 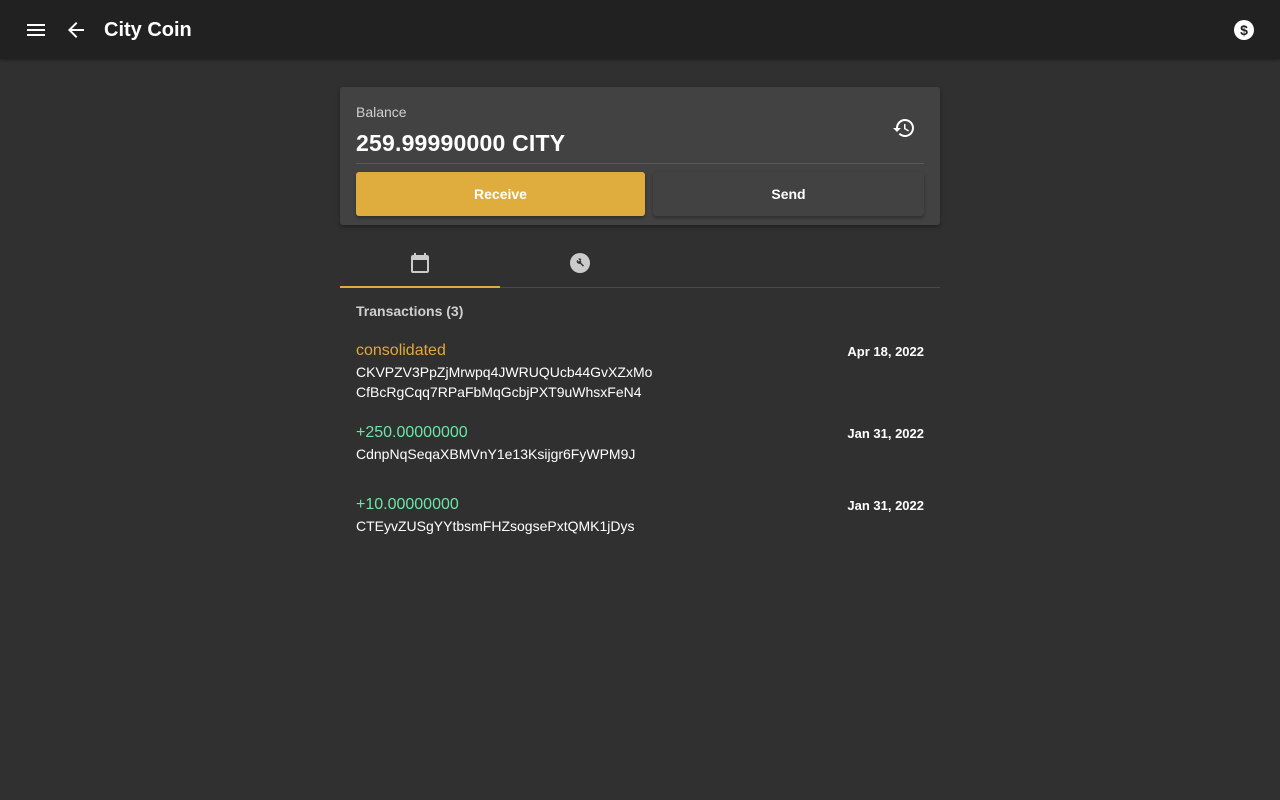 I want to click on transaction-address: CTEyvZUSgYYtbsmFHZsogsePxtQMK1jDys, so click(x=495, y=526).